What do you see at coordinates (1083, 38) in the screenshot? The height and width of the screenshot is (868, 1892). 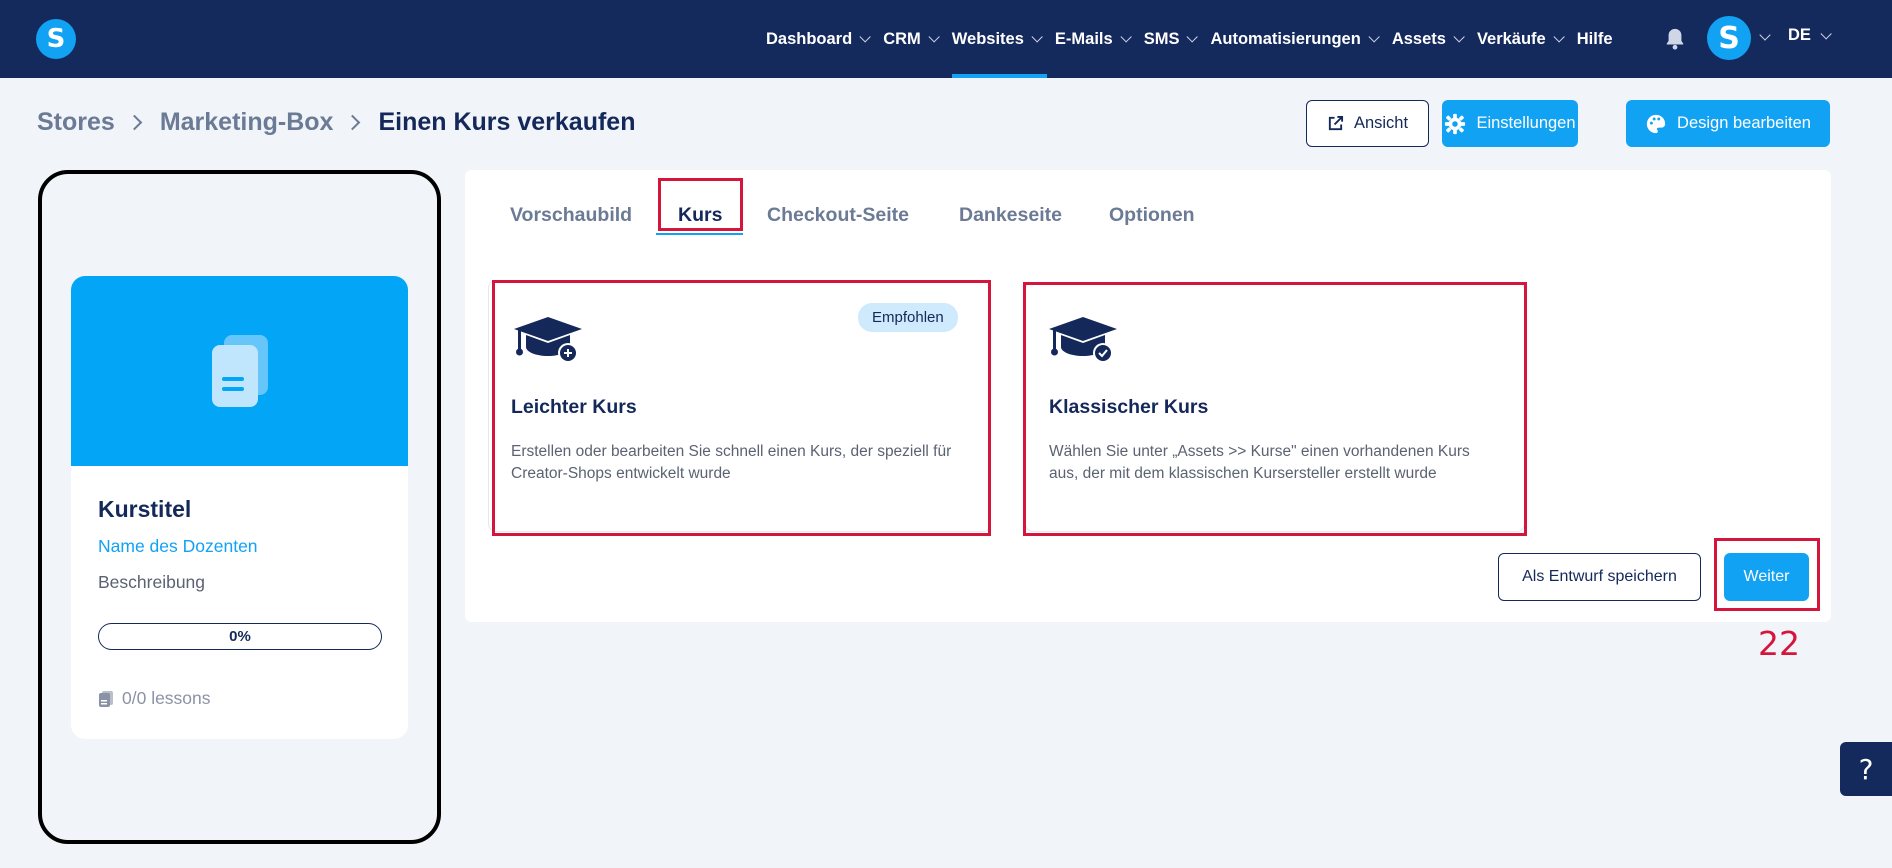 I see `nav-item-label: E-Mails` at bounding box center [1083, 38].